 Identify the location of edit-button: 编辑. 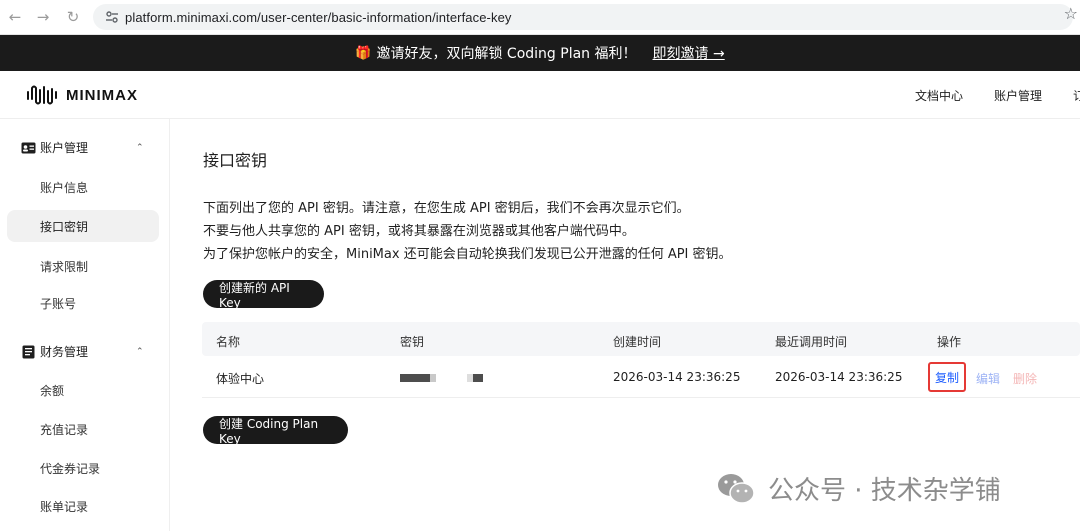
(988, 378).